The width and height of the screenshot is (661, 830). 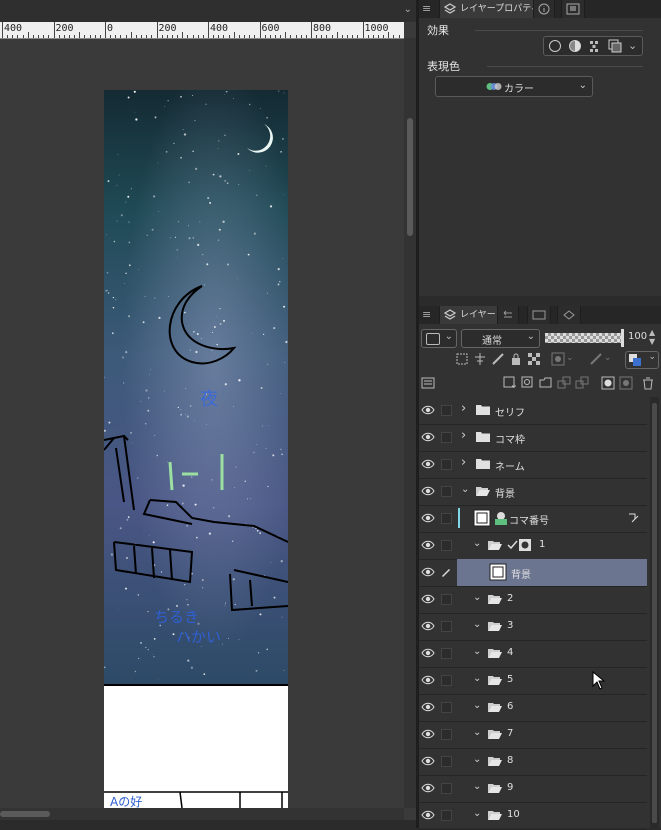 I want to click on layer-row: ›セリフ, so click(x=533, y=411).